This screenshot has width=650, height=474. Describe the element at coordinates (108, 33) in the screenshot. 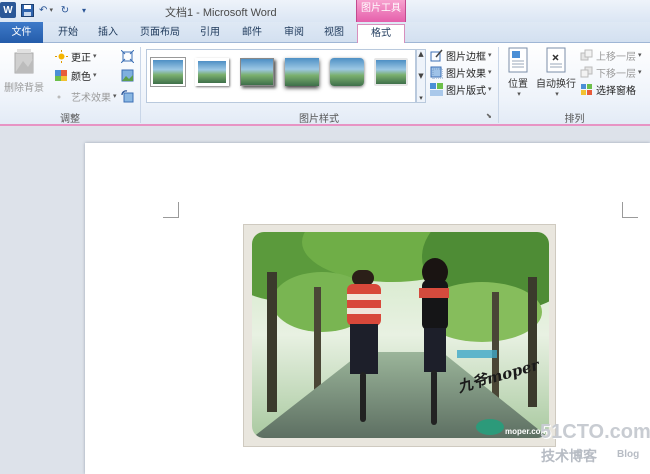

I see `tab-insert: 插入` at that location.